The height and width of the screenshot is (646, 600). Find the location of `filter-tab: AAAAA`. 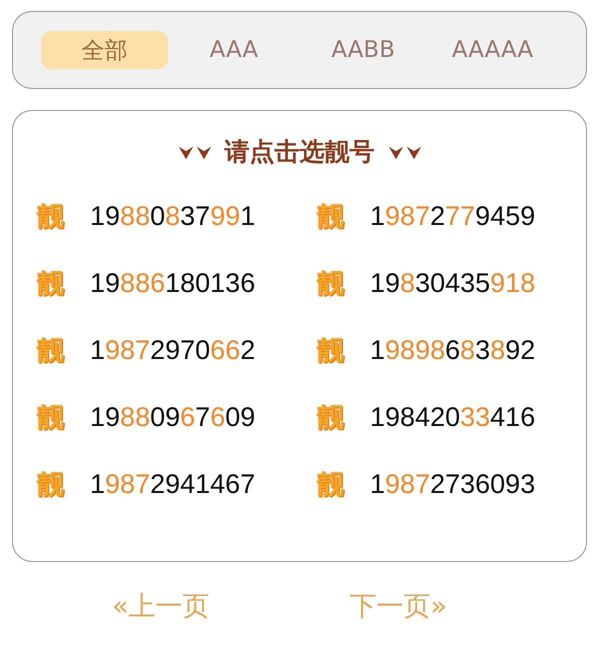

filter-tab: AAAAA is located at coordinates (492, 50).